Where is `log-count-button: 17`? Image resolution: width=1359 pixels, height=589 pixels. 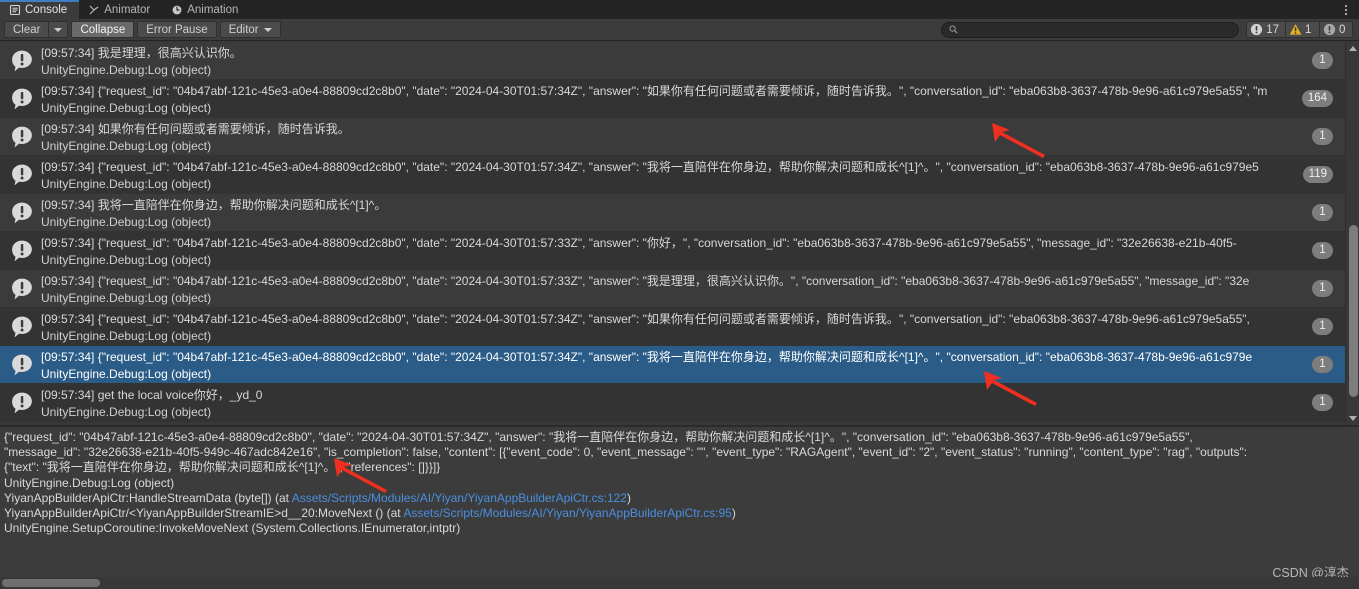
log-count-button: 17 is located at coordinates (1265, 29).